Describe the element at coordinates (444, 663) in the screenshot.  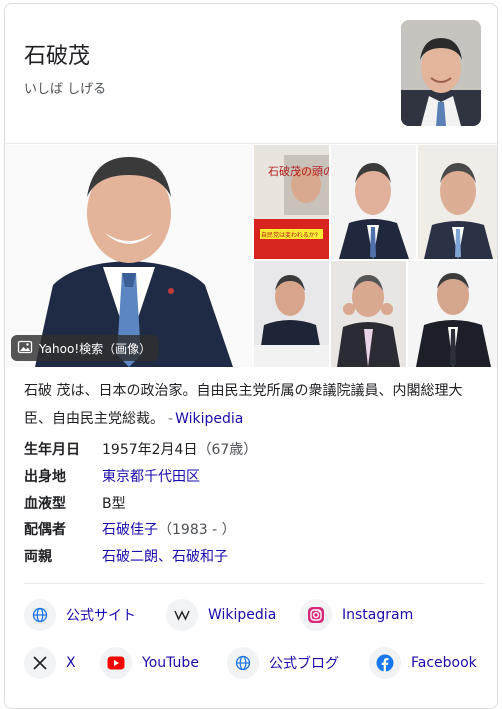
I see `profile-label: Facebook` at that location.